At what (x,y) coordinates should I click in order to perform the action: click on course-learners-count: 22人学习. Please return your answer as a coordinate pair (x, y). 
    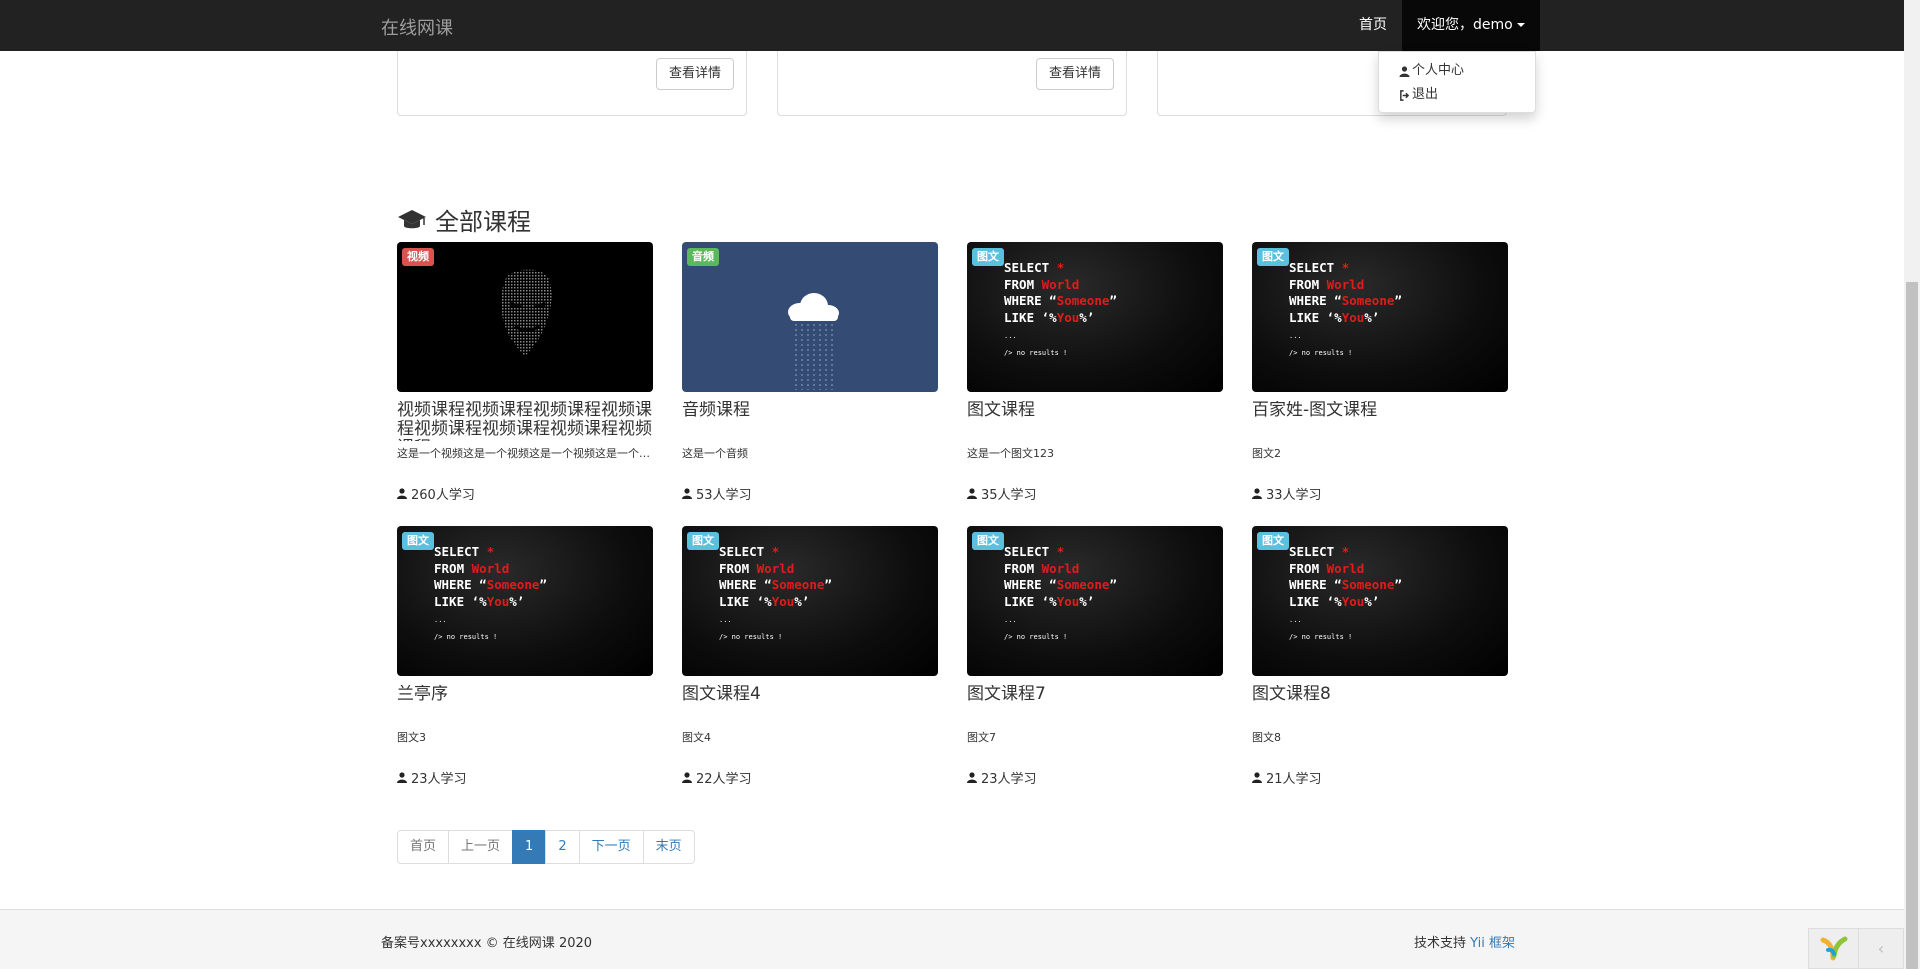
    Looking at the image, I should click on (724, 779).